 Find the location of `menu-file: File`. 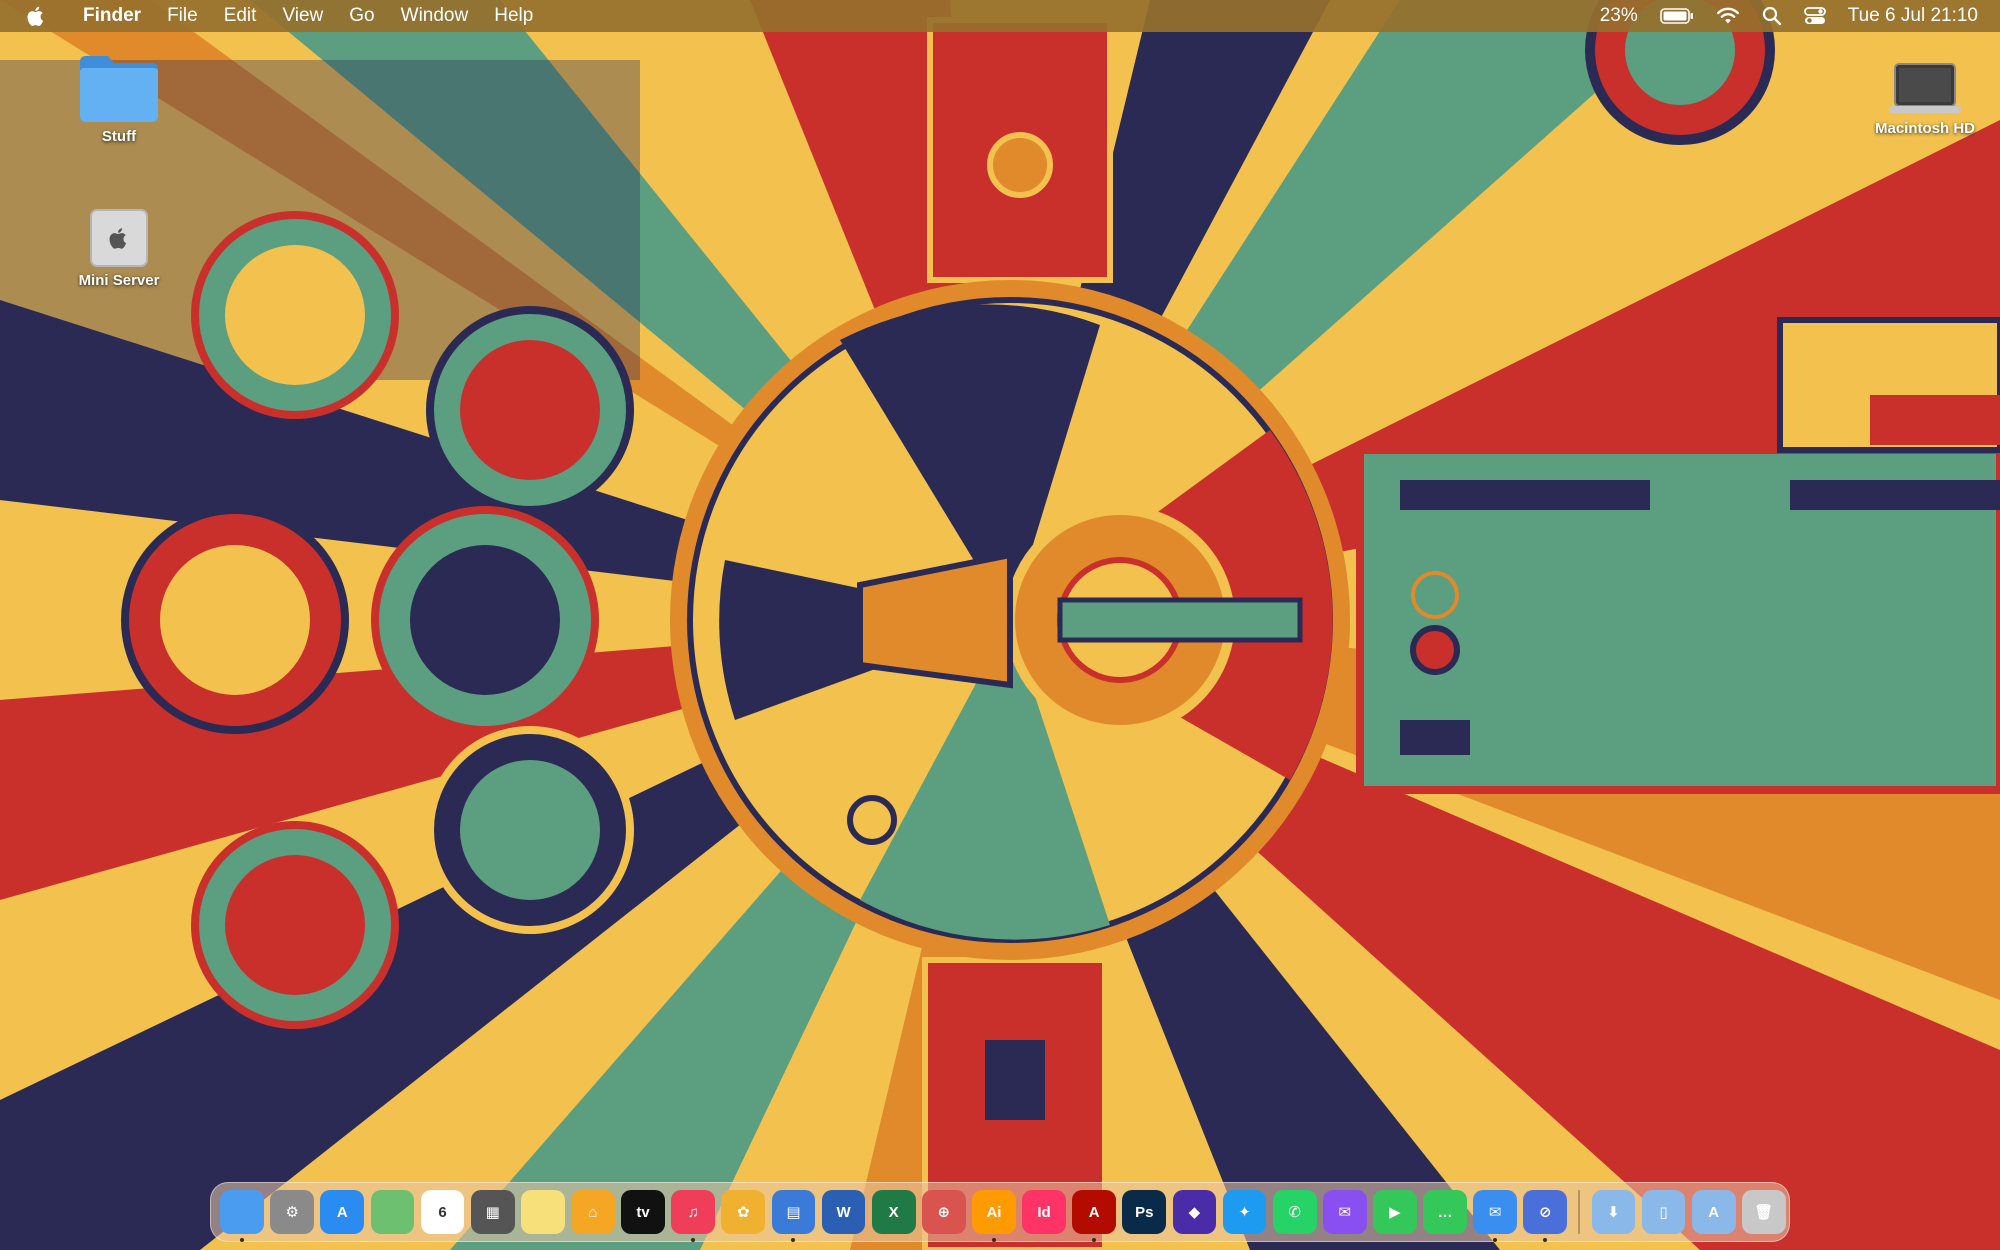

menu-file: File is located at coordinates (182, 16).